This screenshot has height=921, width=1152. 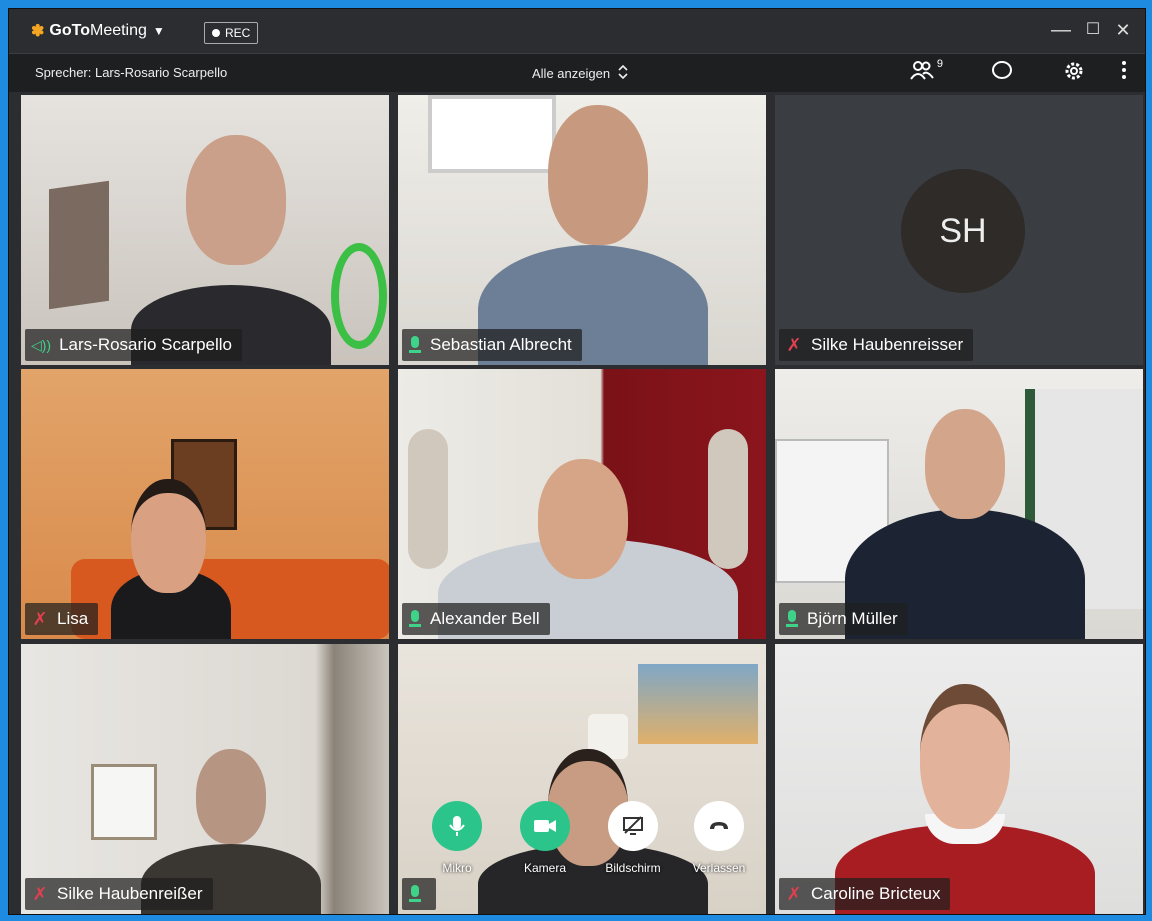 What do you see at coordinates (633, 868) in the screenshot?
I see `screen-label: Bildschirm` at bounding box center [633, 868].